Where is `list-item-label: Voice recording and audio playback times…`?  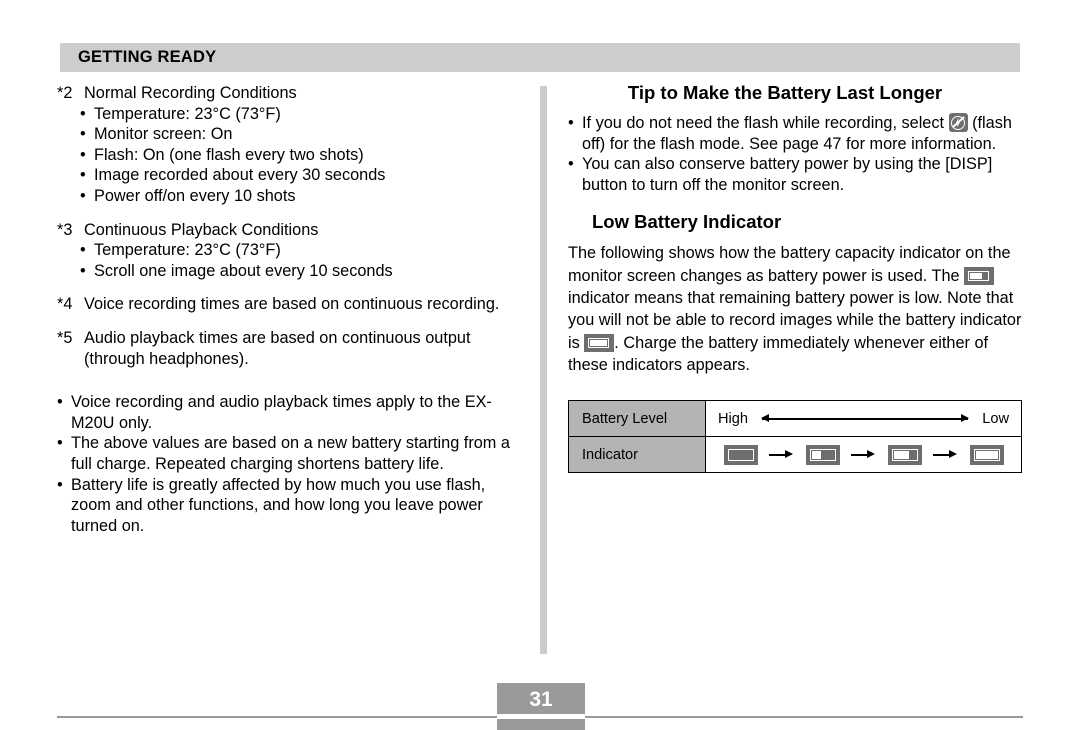 list-item-label: Voice recording and audio playback times… is located at coordinates (281, 412).